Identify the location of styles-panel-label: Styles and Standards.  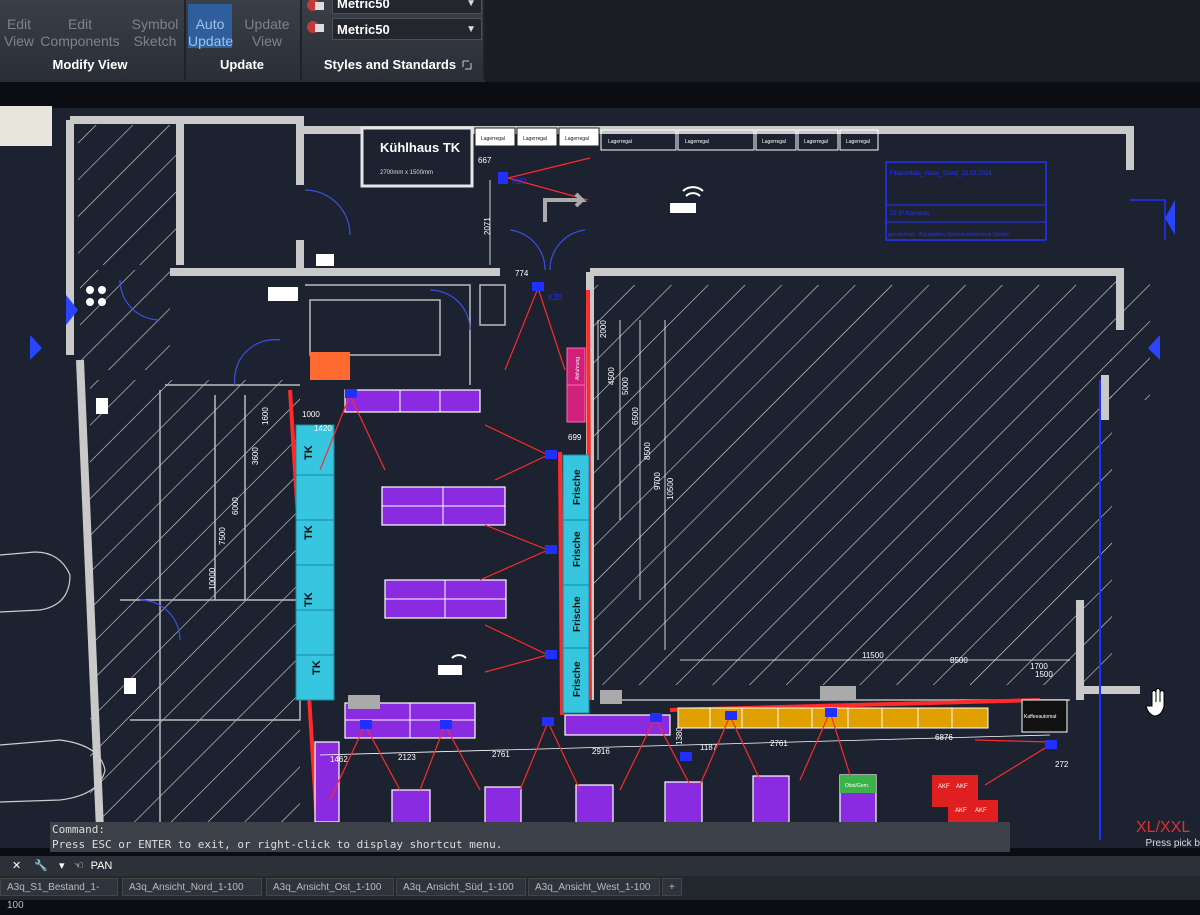
(390, 64).